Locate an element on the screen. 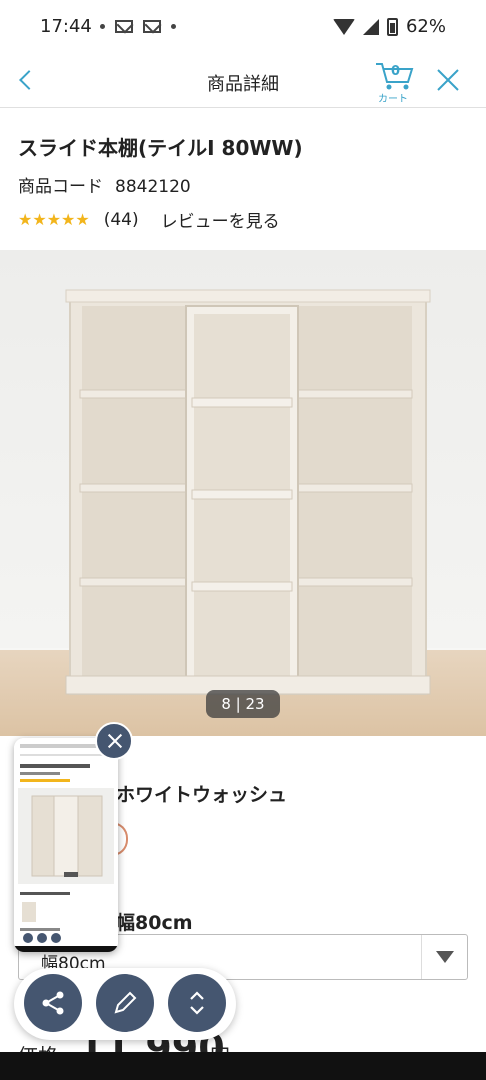 The width and height of the screenshot is (486, 1080). battery-percent: 62% is located at coordinates (425, 26).